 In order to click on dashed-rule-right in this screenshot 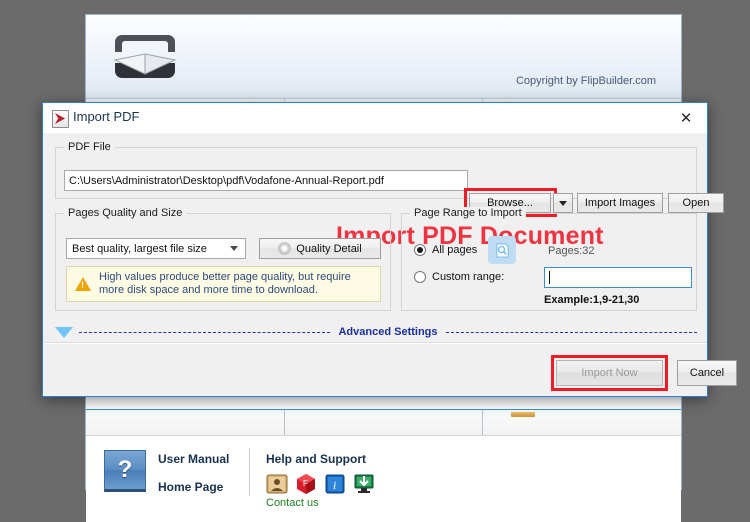, I will do `click(571, 332)`.